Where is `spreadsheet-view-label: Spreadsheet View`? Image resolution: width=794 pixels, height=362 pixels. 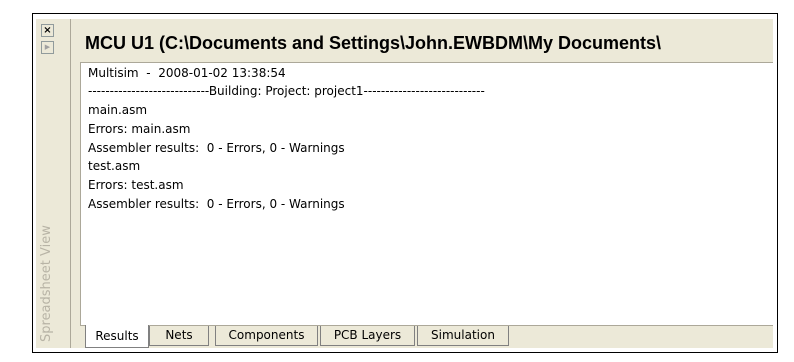 spreadsheet-view-label: Spreadsheet View is located at coordinates (46, 283).